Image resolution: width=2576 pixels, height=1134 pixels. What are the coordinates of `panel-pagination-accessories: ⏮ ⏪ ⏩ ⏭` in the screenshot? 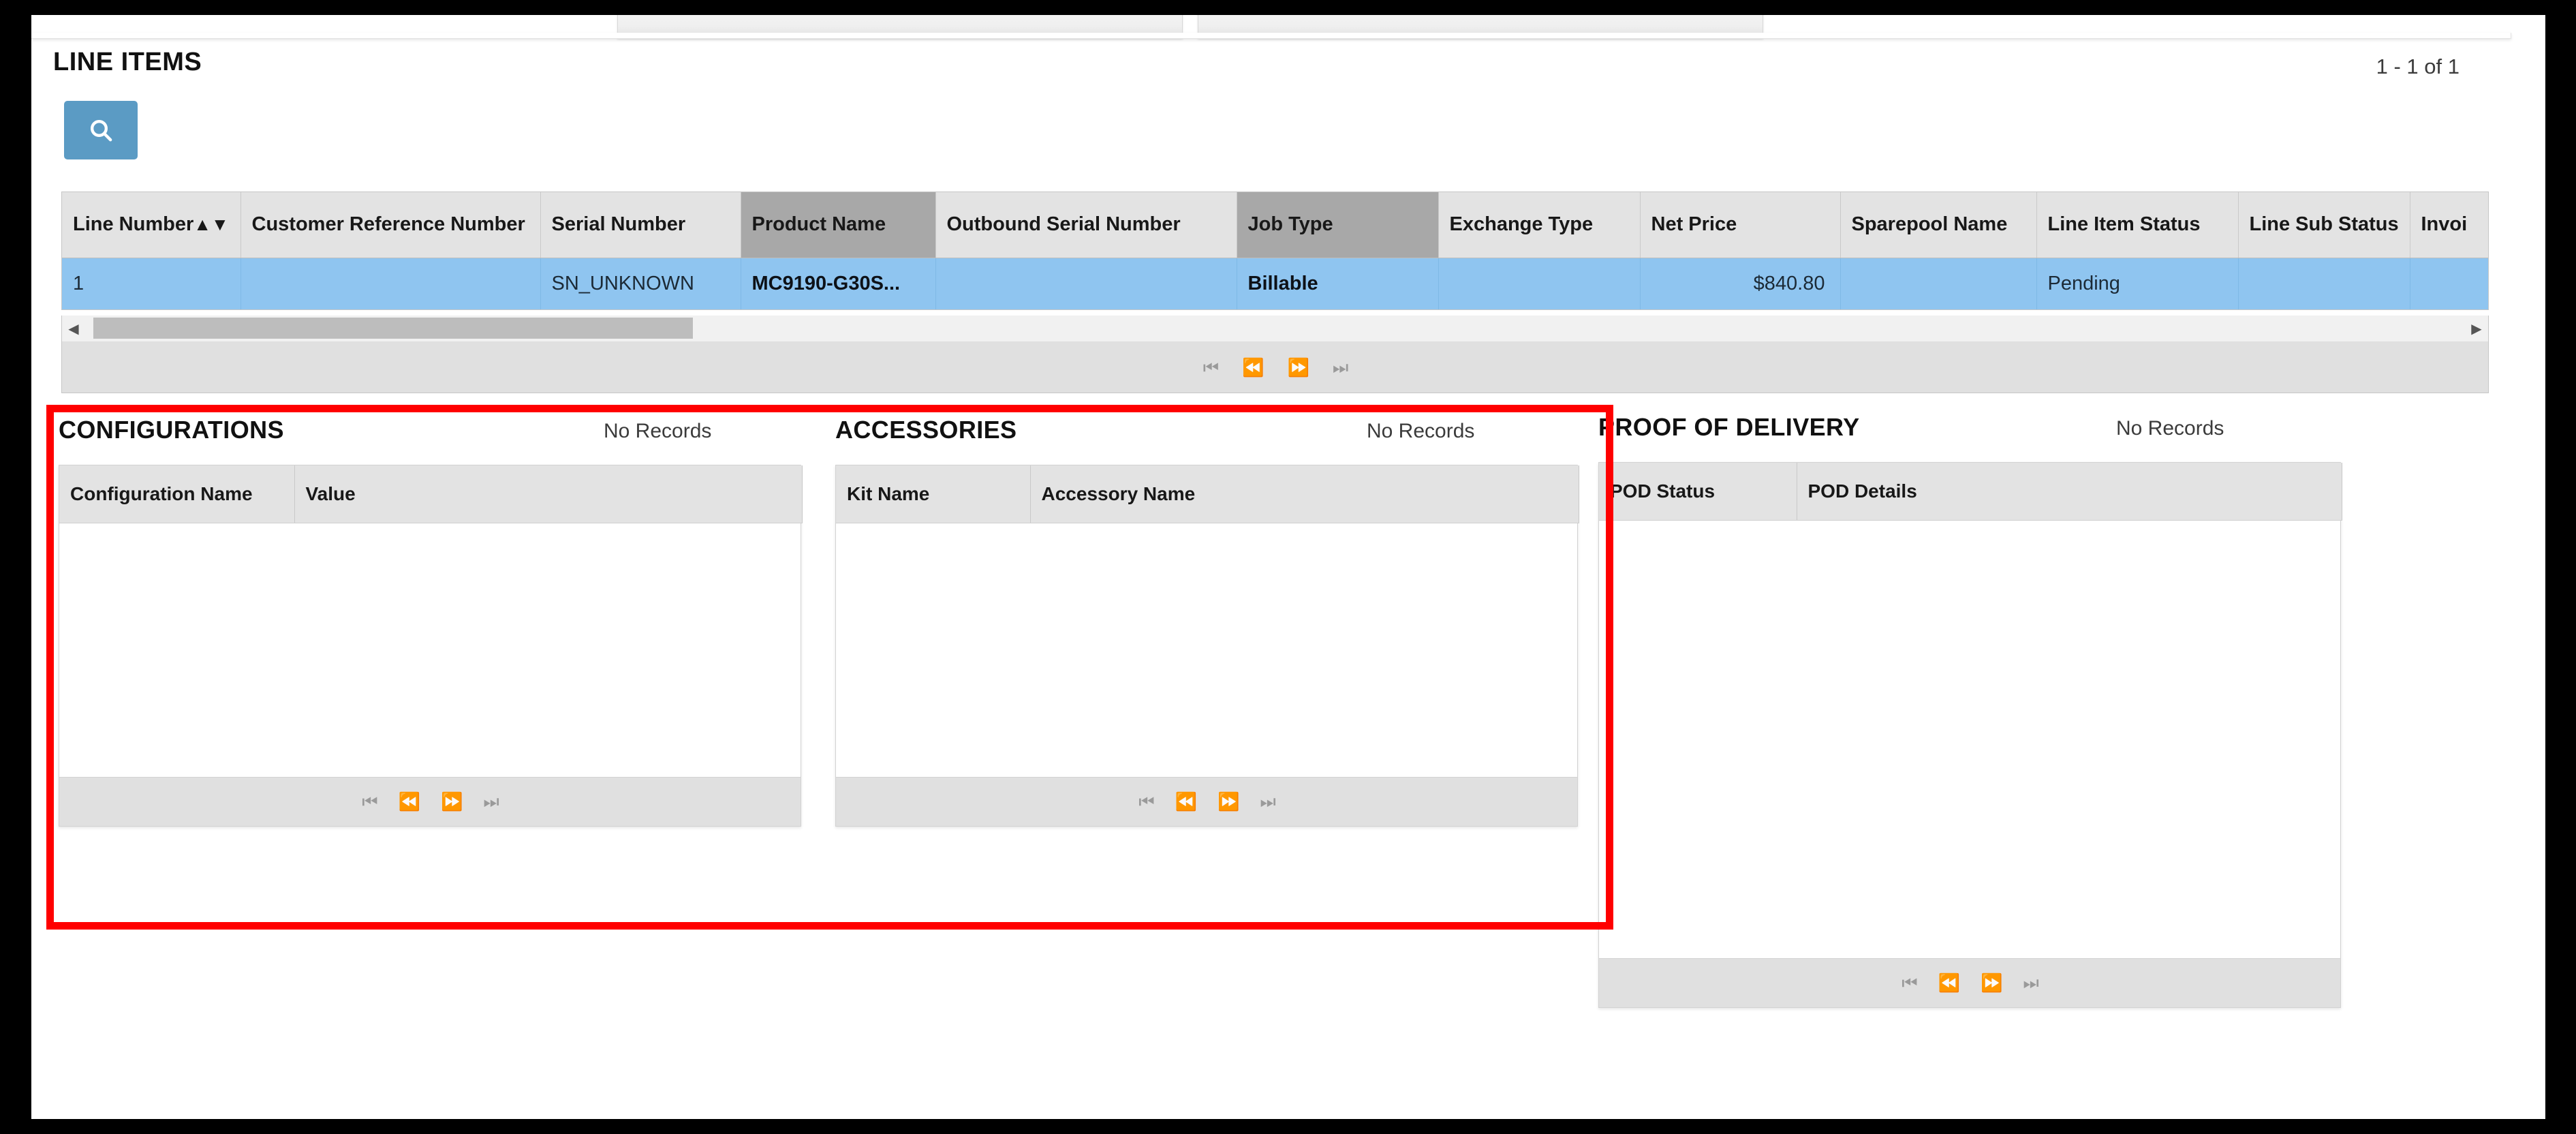 It's located at (1206, 801).